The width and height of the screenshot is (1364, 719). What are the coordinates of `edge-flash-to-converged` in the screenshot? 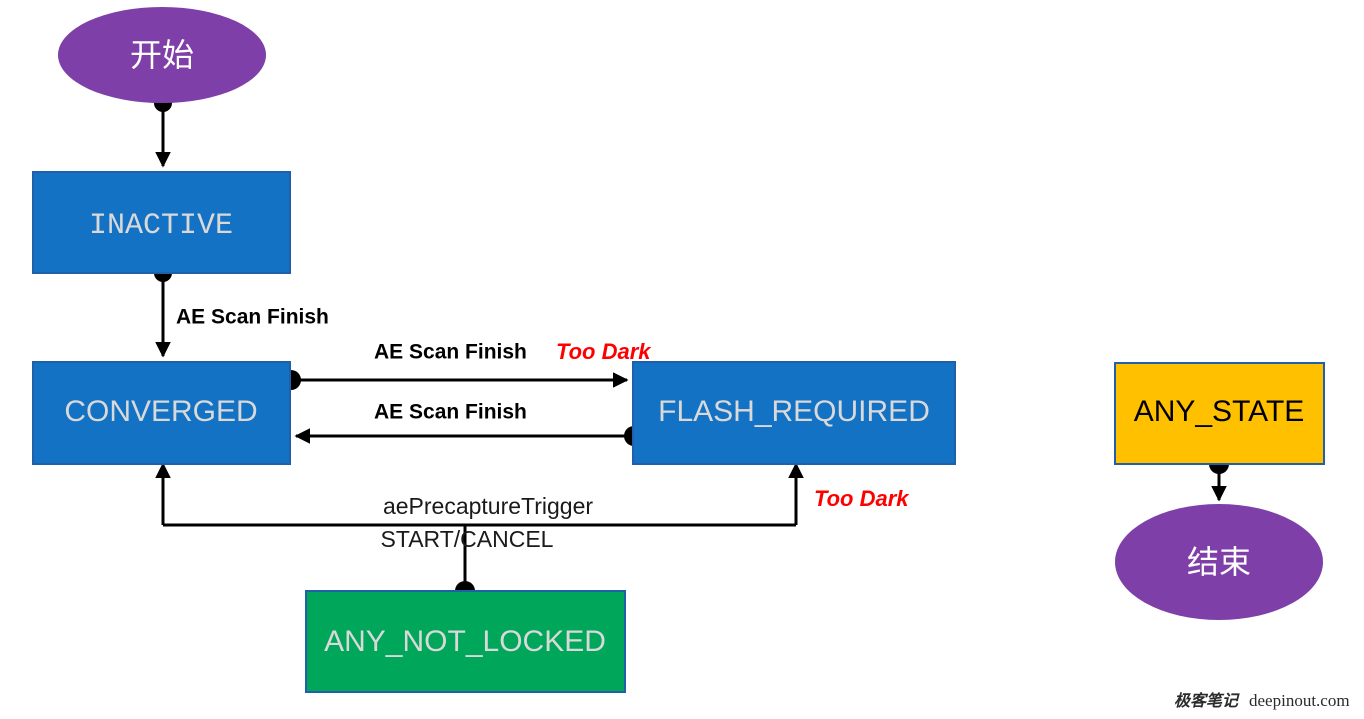 It's located at (469, 436).